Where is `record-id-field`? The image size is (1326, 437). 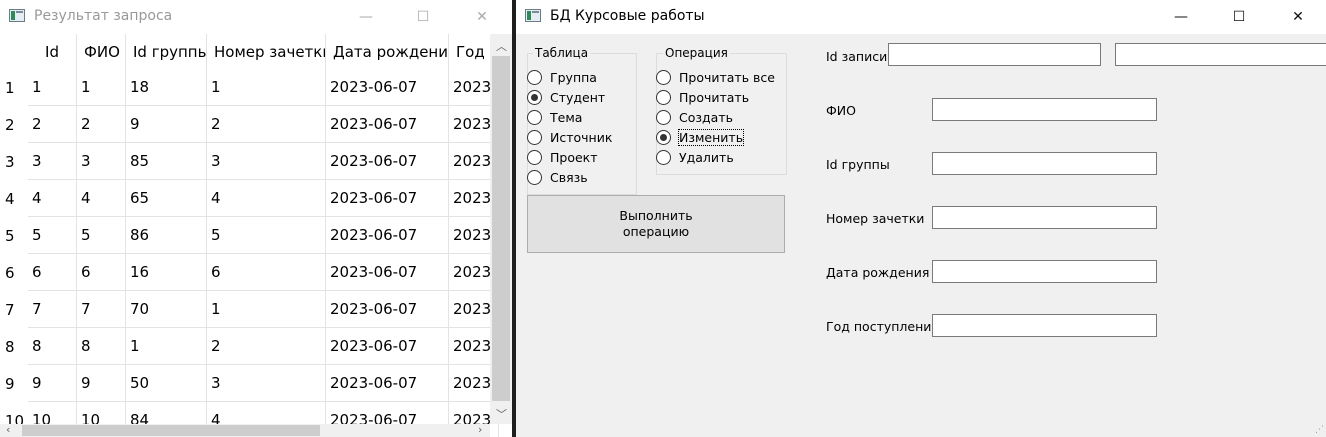 record-id-field is located at coordinates (994, 54).